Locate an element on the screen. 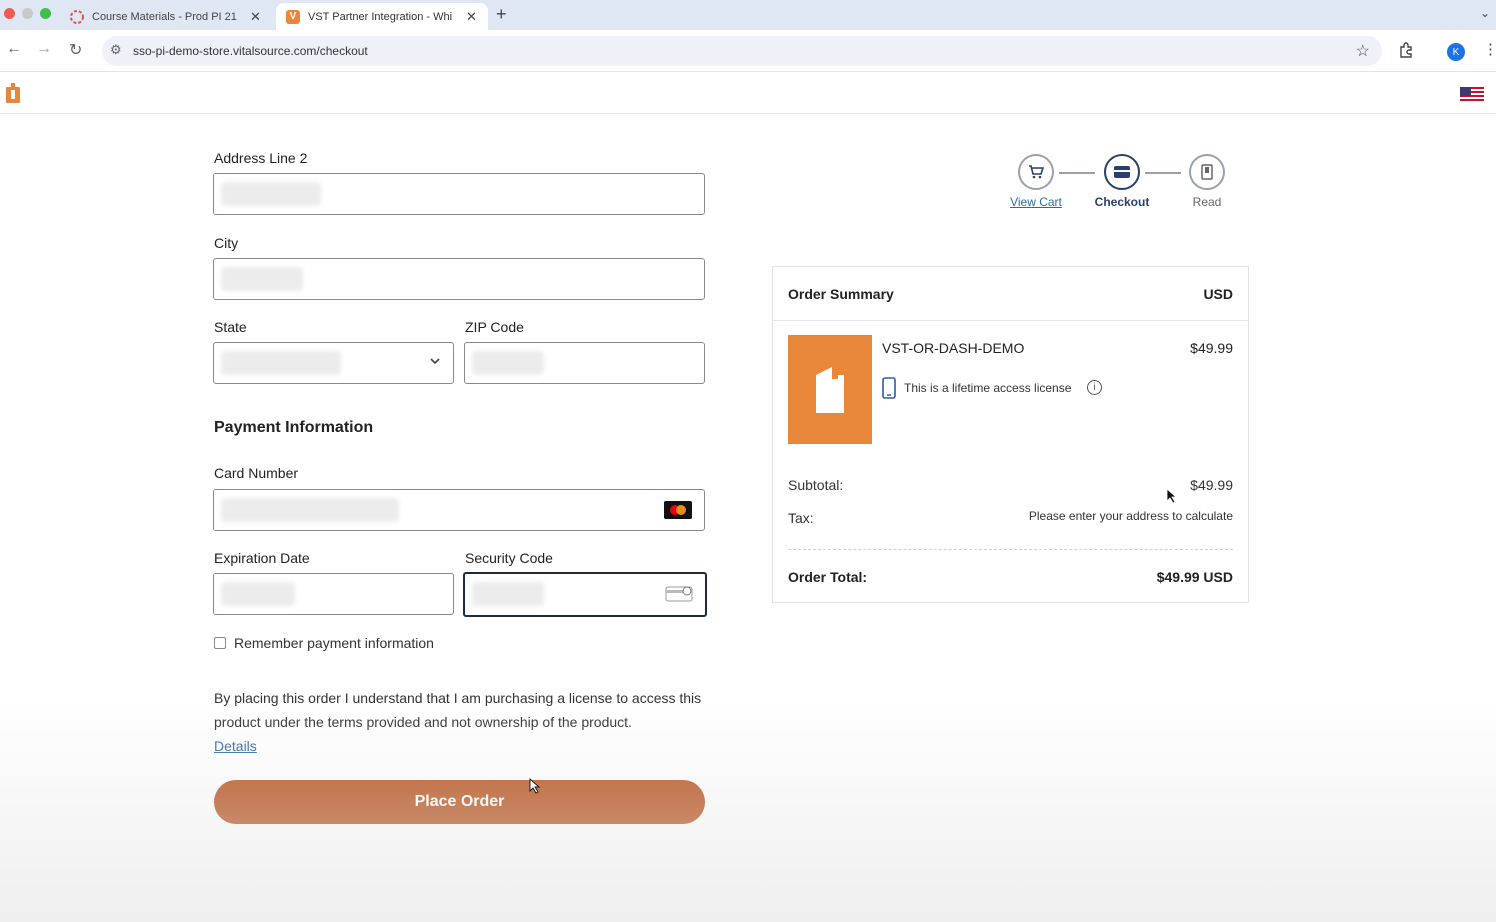  step-view-cart is located at coordinates (1036, 172).